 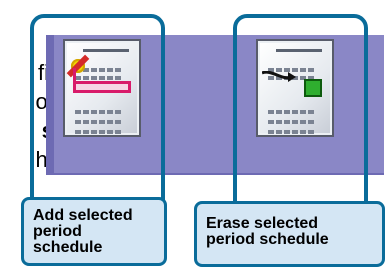 I want to click on add-selected-period-schedule-label: Add selected period schedule, so click(x=94, y=231).